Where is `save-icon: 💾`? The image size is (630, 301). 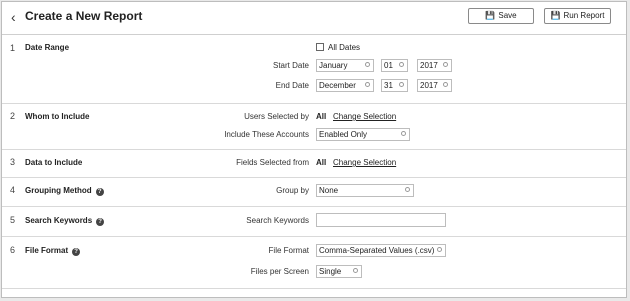 save-icon: 💾 is located at coordinates (490, 15).